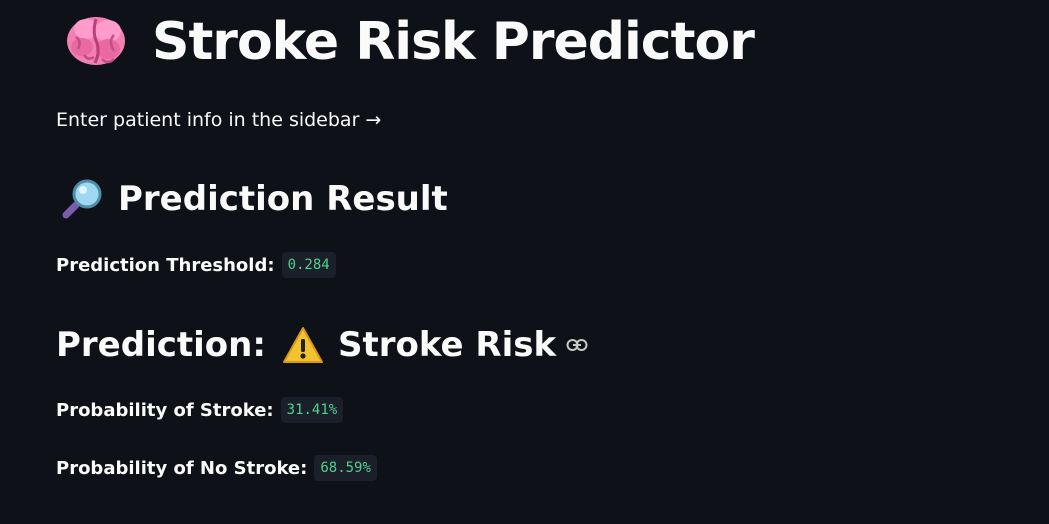 Image resolution: width=1049 pixels, height=524 pixels. I want to click on no-stroke-probability-label: Probability of No Stroke:, so click(182, 468).